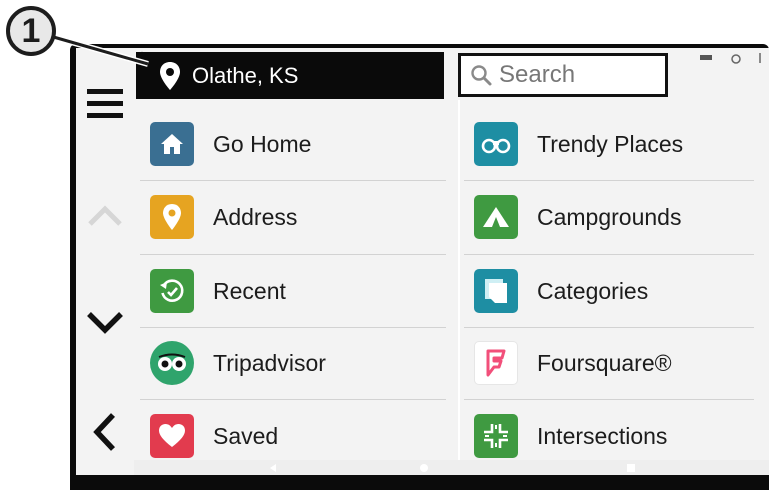 The height and width of the screenshot is (490, 769). I want to click on main-menu-button, so click(105, 104).